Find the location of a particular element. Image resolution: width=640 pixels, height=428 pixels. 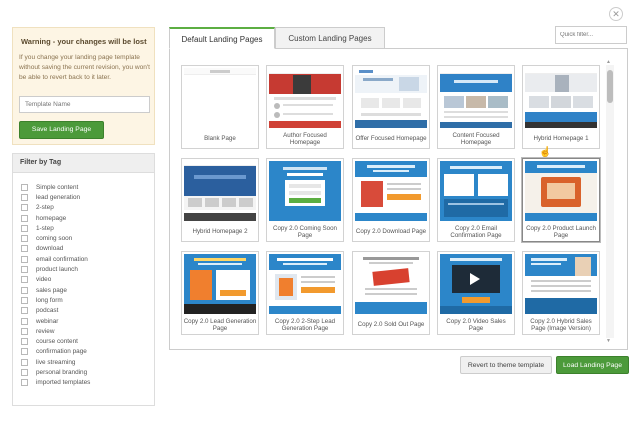

tag-label: live streaming is located at coordinates (56, 362).